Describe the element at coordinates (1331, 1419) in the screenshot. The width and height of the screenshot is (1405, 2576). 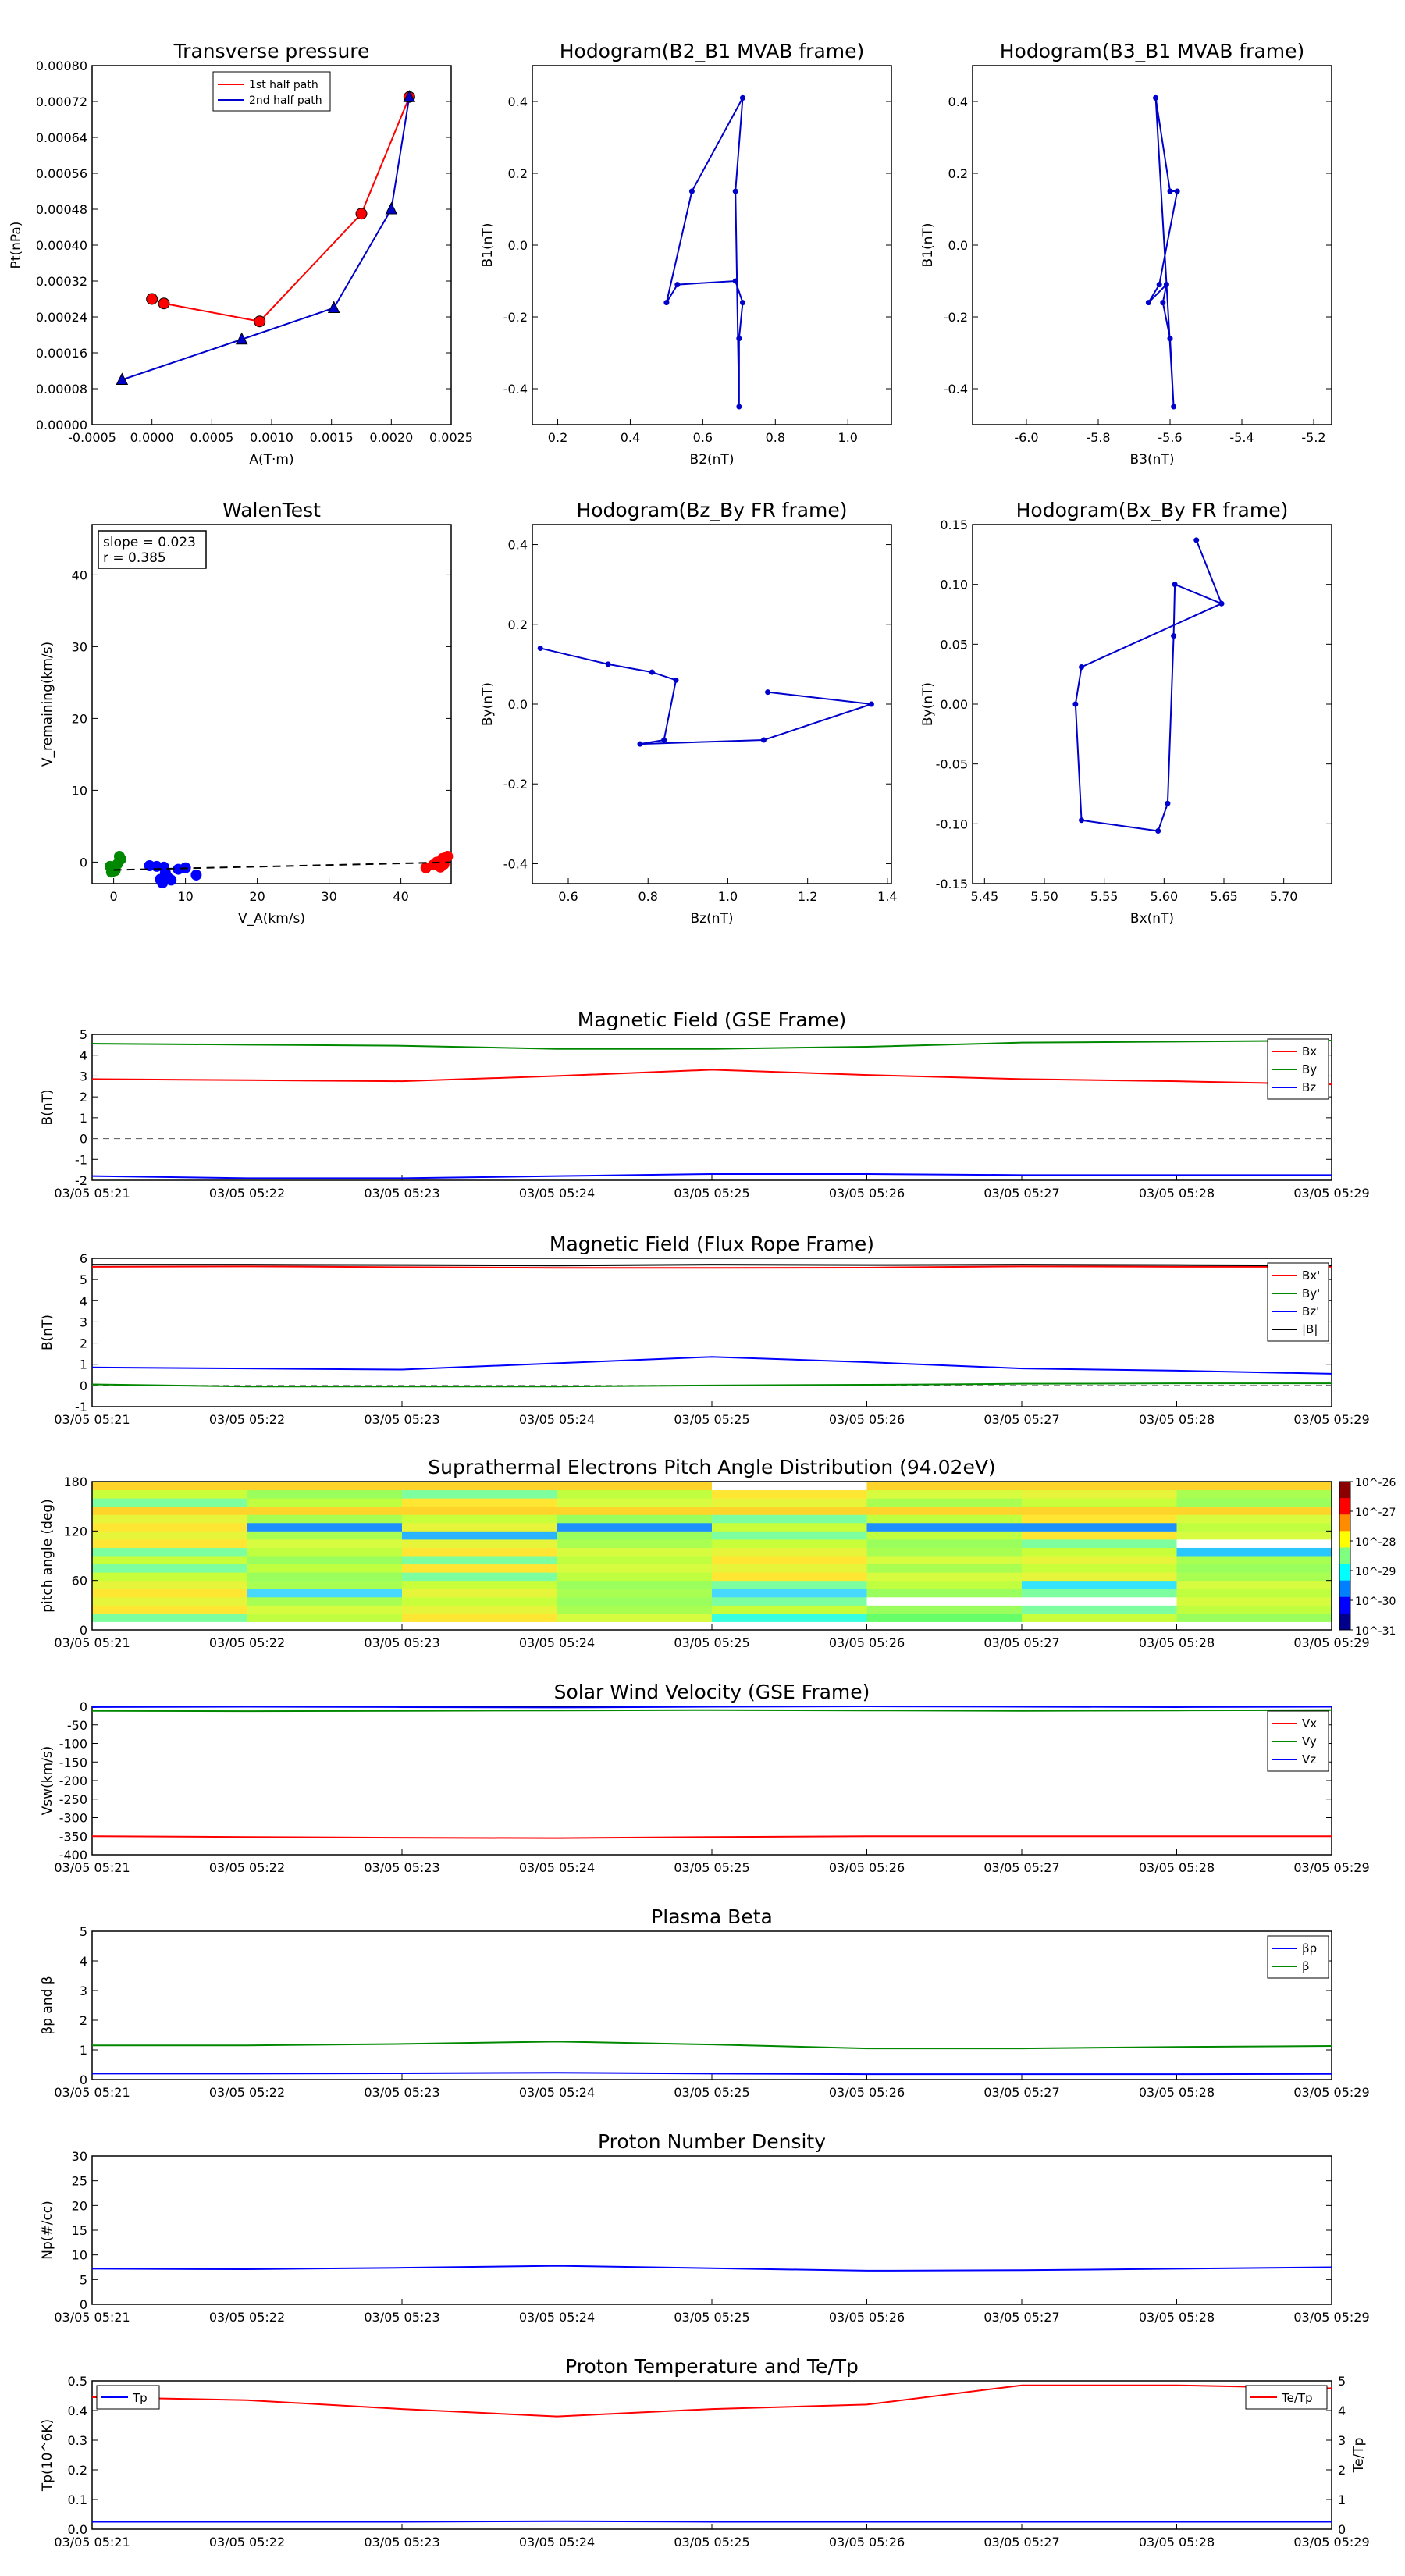
I see `x-tick-label: 03/05 05:29` at that location.